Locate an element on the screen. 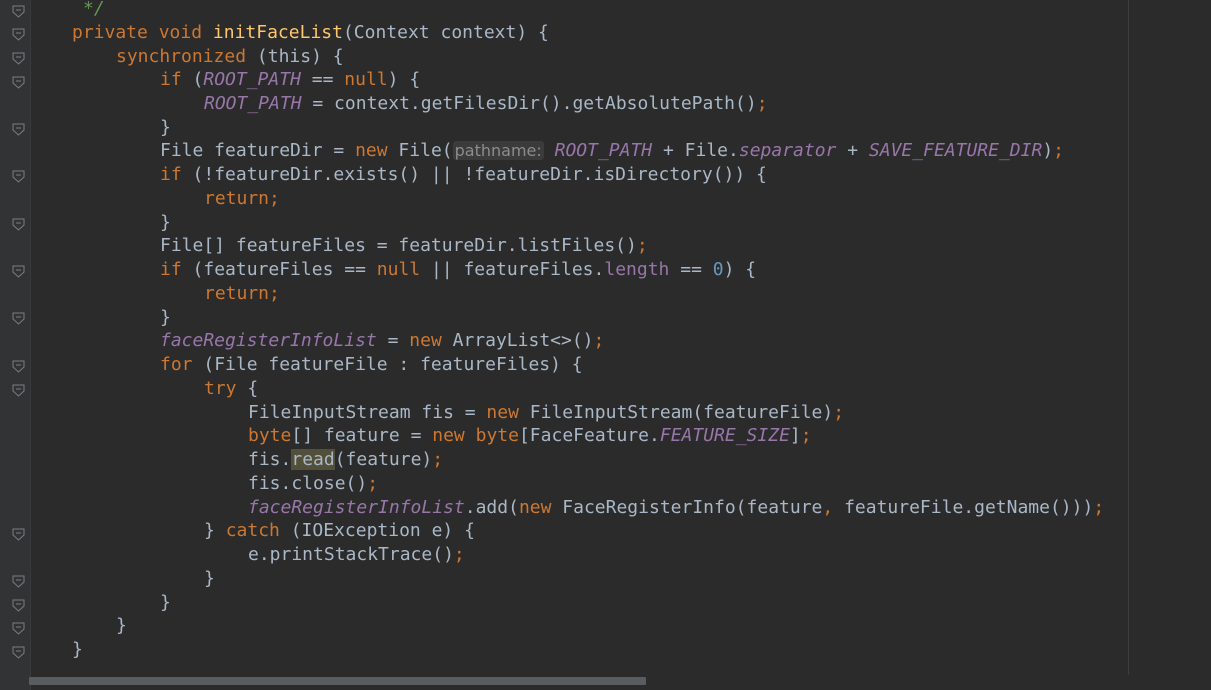  code-token: fis. is located at coordinates (270, 459).